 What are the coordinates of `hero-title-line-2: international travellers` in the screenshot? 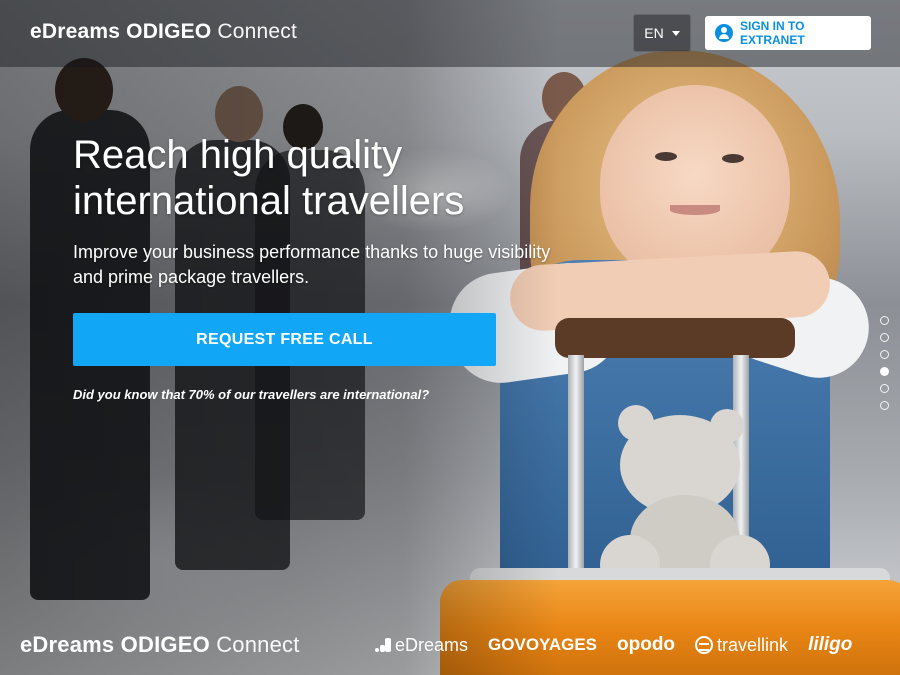 It's located at (269, 201).